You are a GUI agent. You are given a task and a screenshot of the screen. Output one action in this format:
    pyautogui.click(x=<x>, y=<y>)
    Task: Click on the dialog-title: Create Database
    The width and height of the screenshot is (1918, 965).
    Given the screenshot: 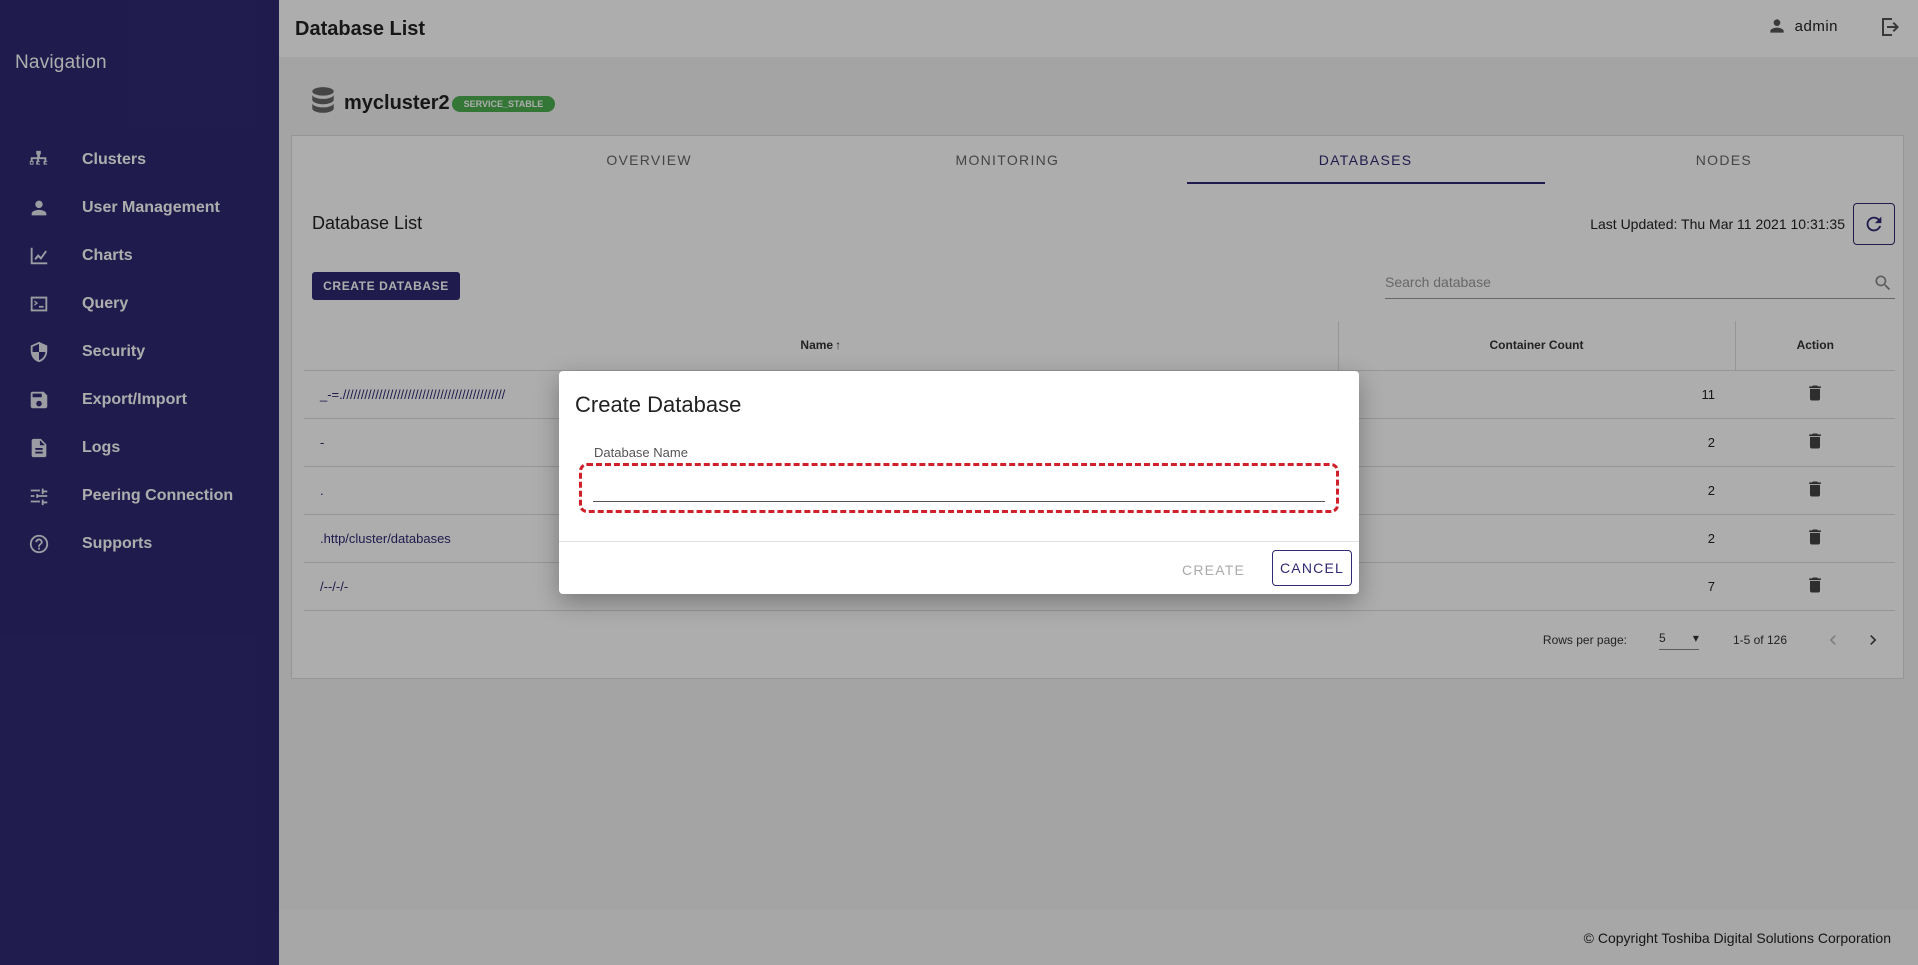 What is the action you would take?
    pyautogui.click(x=658, y=404)
    